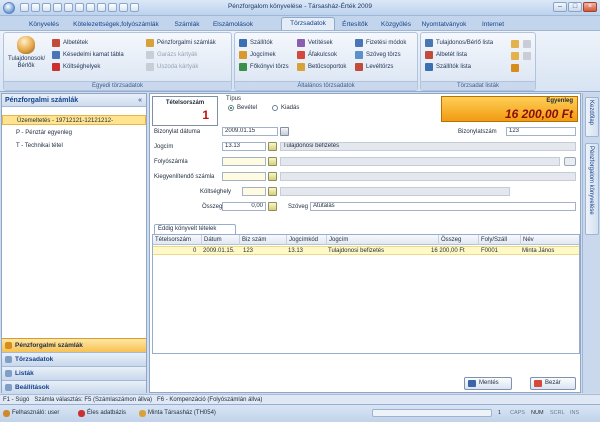 This screenshot has height=422, width=600. What do you see at coordinates (374, 67) in the screenshot?
I see `leveltorzs-button: Levéltörzs` at bounding box center [374, 67].